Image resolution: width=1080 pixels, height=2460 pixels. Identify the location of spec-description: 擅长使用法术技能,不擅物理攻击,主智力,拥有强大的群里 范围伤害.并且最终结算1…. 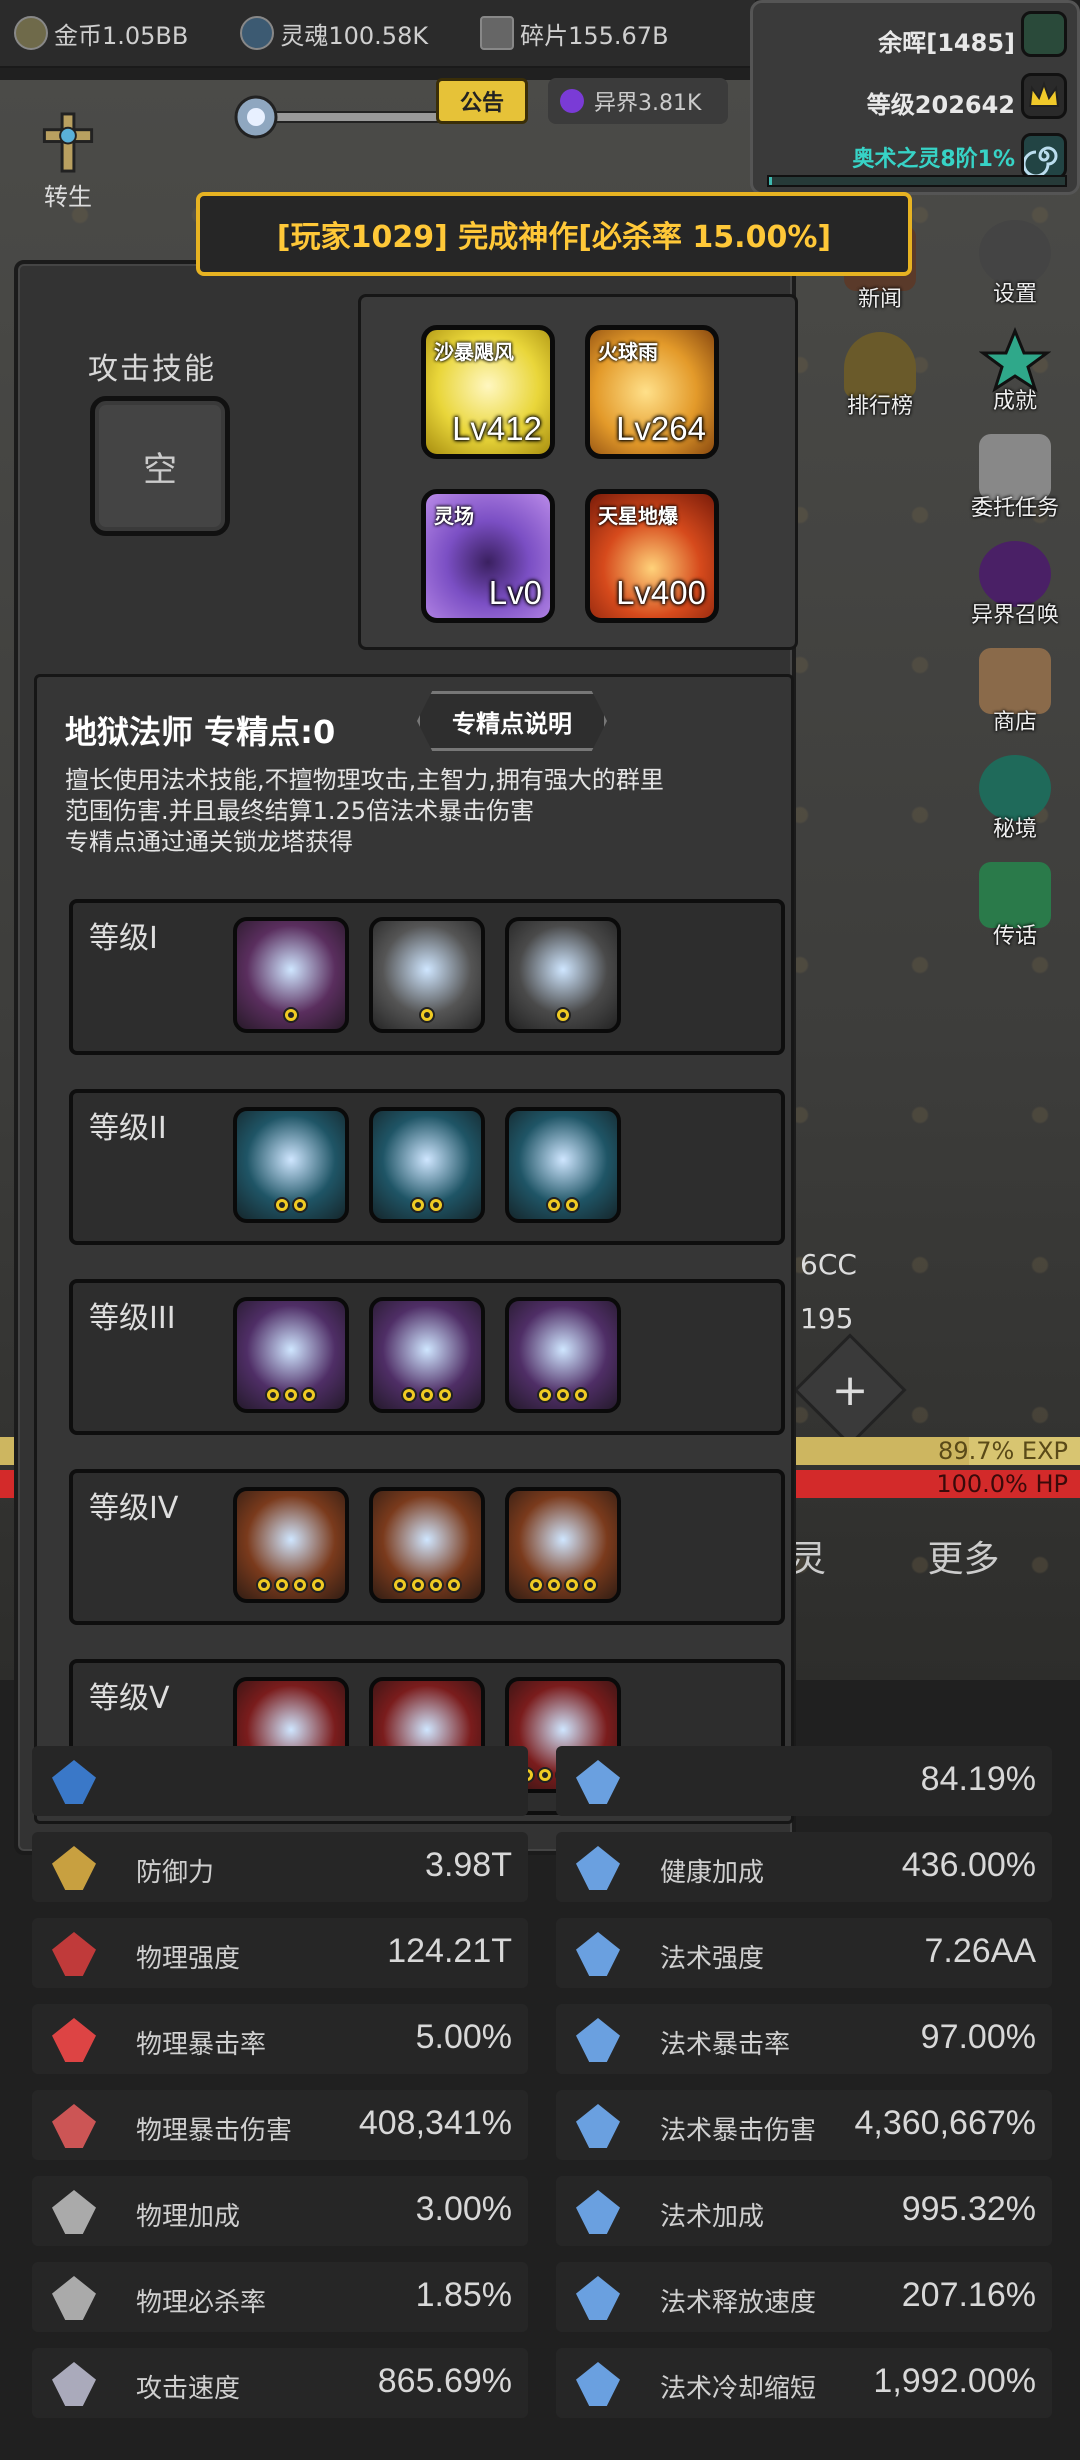
(364, 811).